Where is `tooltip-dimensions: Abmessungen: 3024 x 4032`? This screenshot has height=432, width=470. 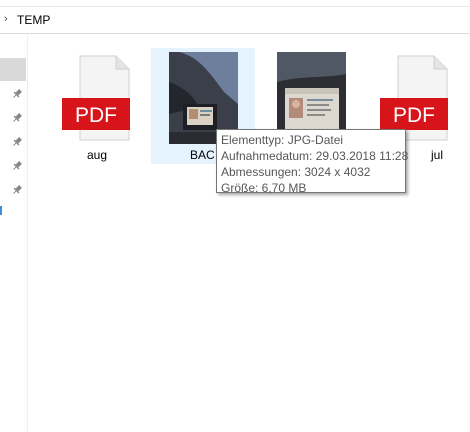 tooltip-dimensions: Abmessungen: 3024 x 4032 is located at coordinates (296, 172).